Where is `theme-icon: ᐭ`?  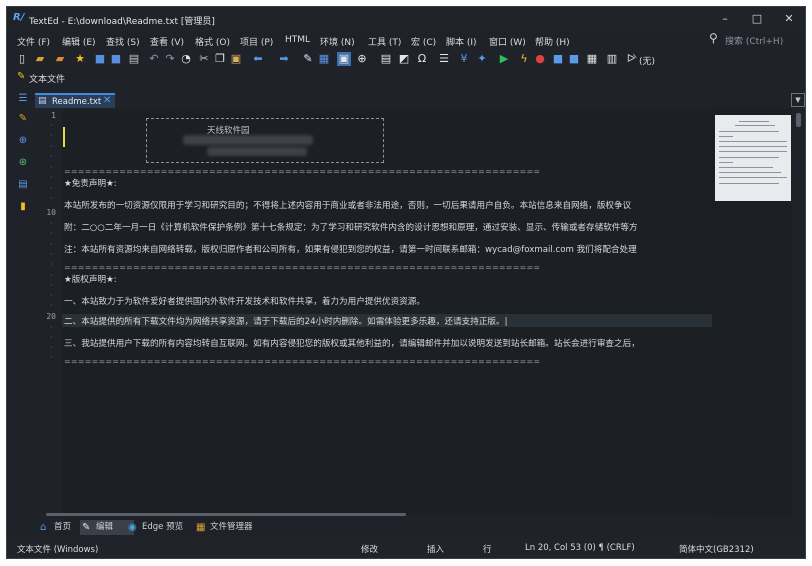
theme-icon: ᐭ is located at coordinates (632, 59).